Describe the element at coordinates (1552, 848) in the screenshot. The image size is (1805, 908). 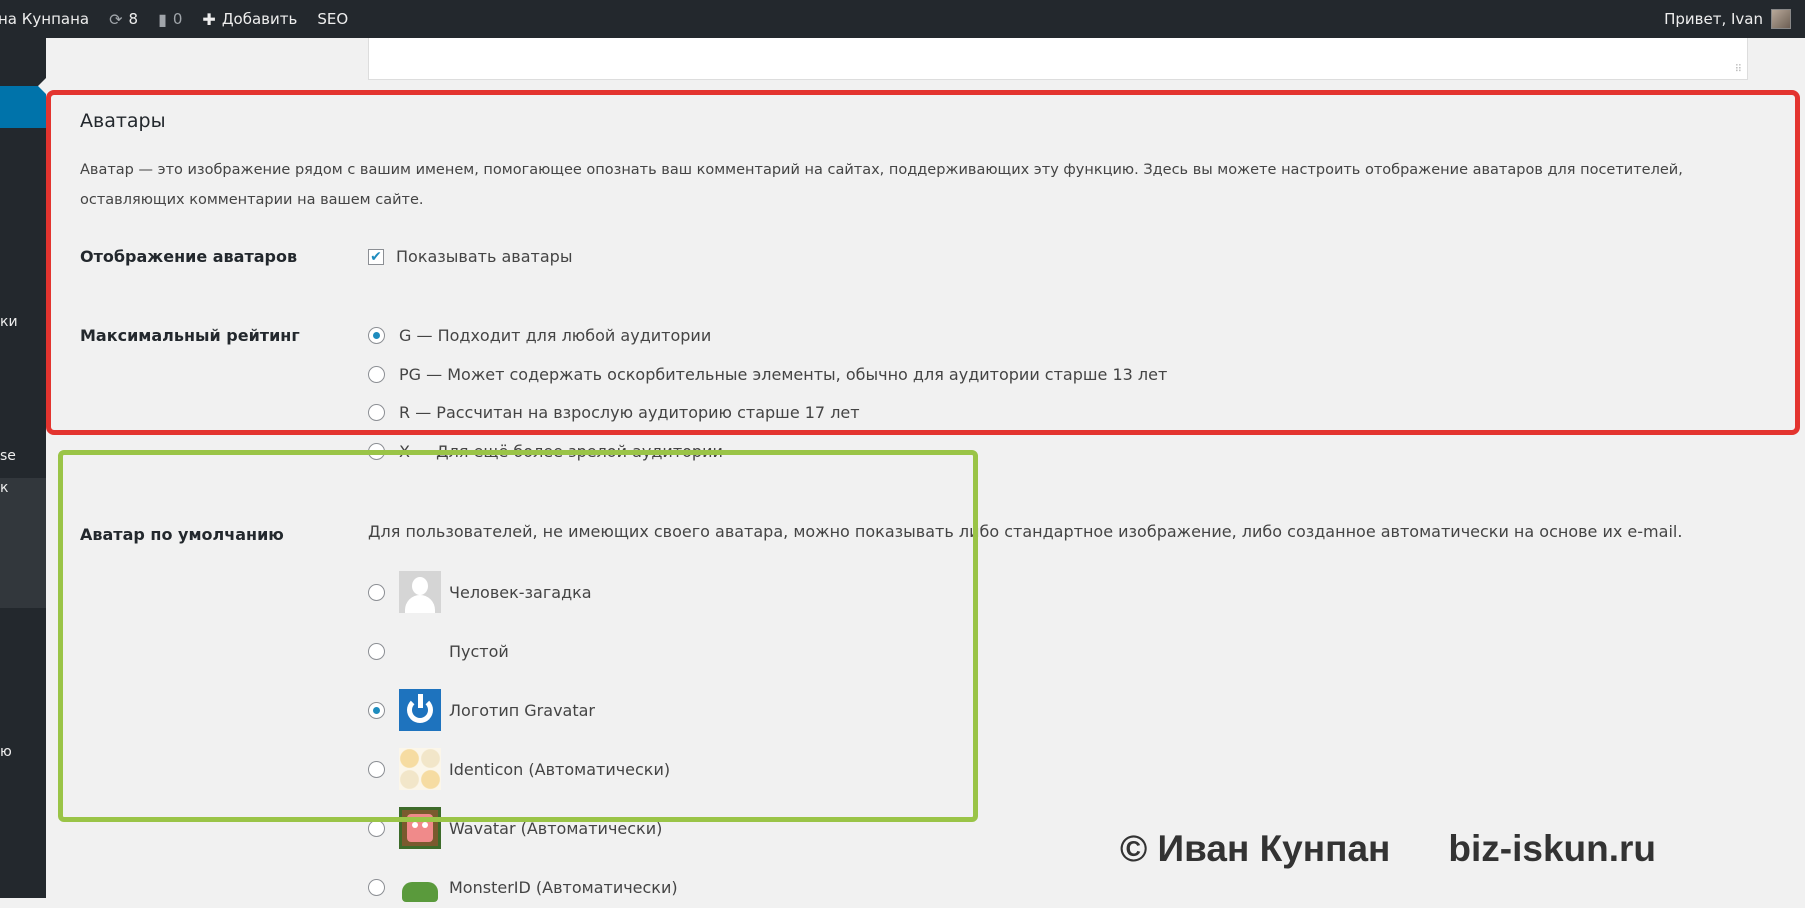
I see `watermark-site: biz-iskun.ru` at that location.